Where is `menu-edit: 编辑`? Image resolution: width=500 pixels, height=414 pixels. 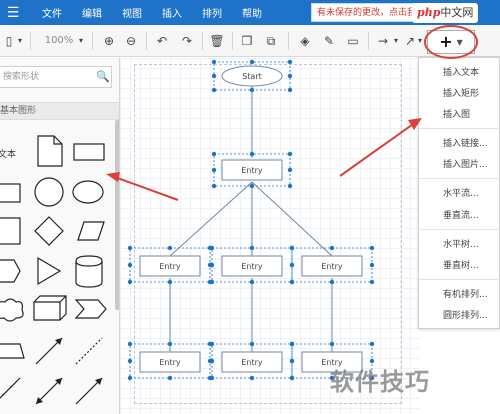
menu-edit: 编辑 is located at coordinates (92, 12).